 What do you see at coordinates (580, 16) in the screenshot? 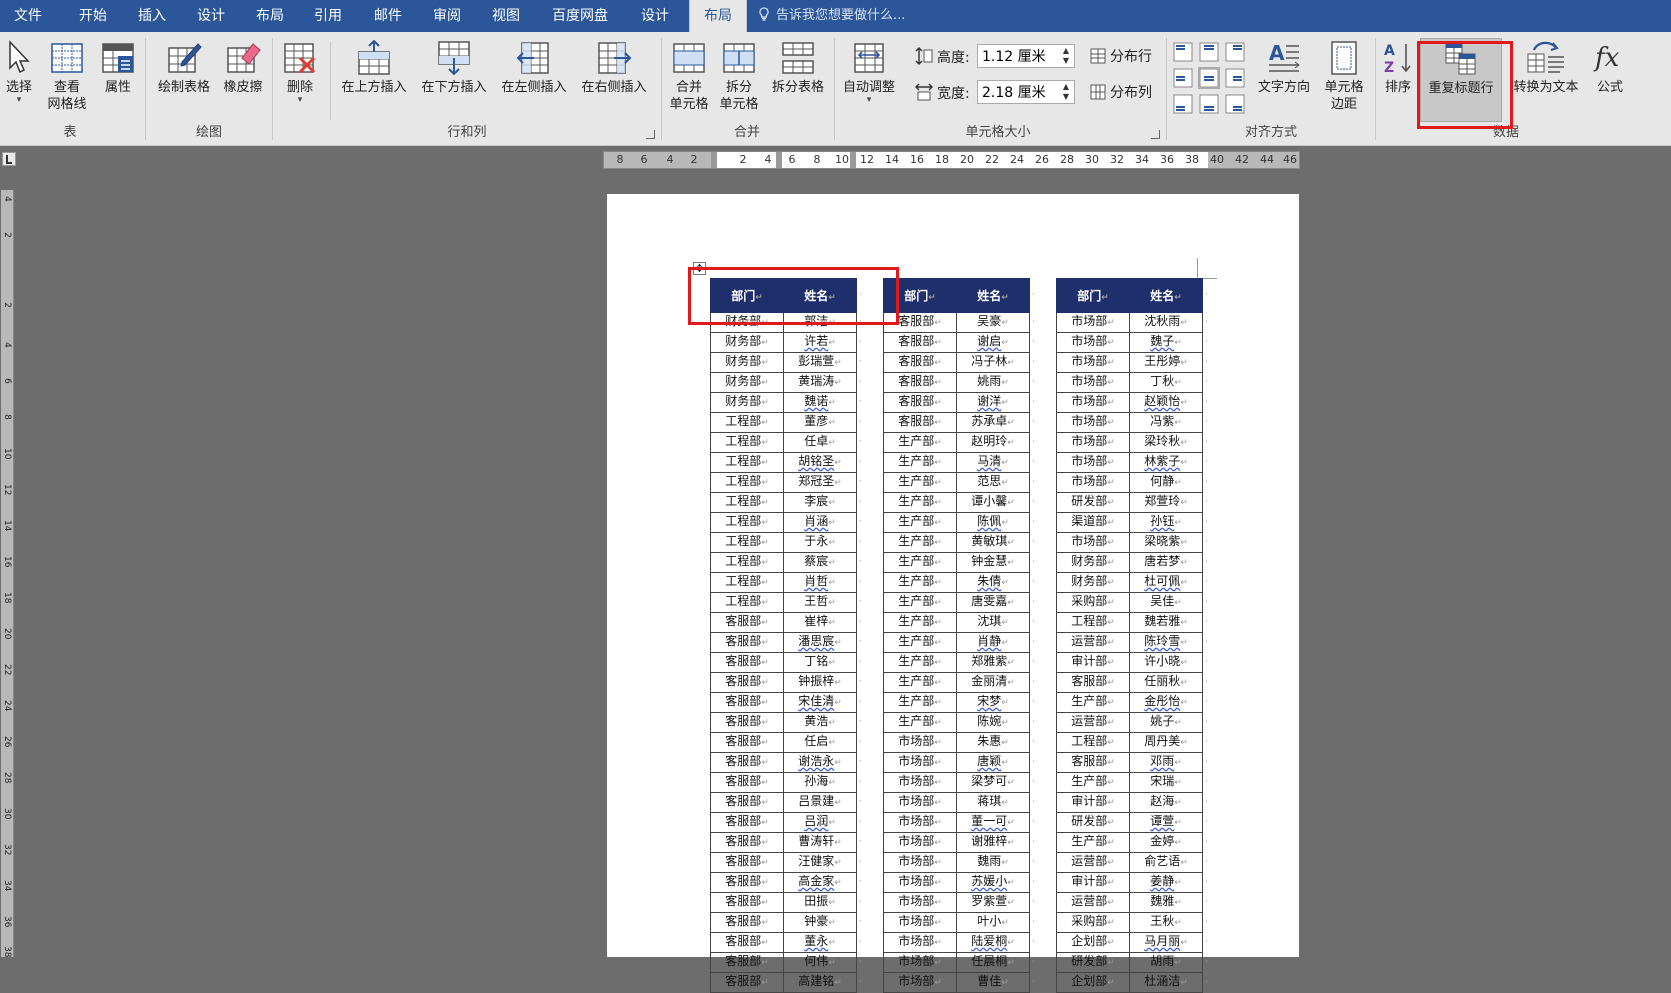
I see `tab-baidu-netdisk: 百度网盘` at bounding box center [580, 16].